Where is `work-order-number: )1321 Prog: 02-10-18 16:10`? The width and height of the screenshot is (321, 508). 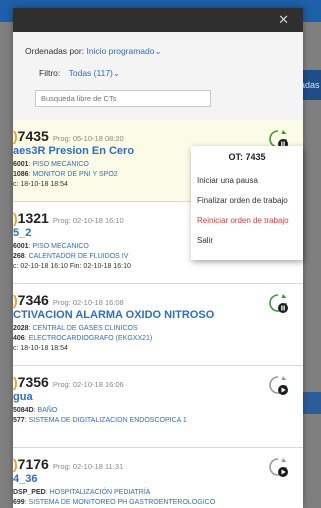 work-order-number: )1321 Prog: 02-10-18 16:10 is located at coordinates (68, 218).